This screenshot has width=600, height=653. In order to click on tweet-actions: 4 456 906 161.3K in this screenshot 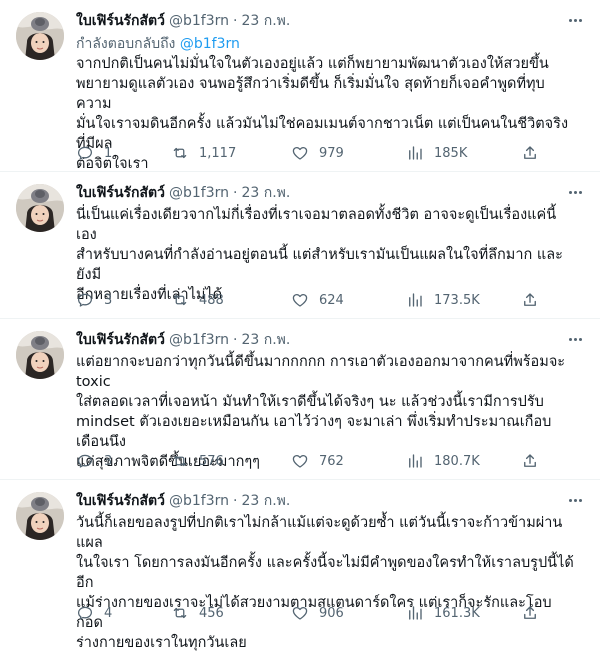, I will do `click(330, 613)`.